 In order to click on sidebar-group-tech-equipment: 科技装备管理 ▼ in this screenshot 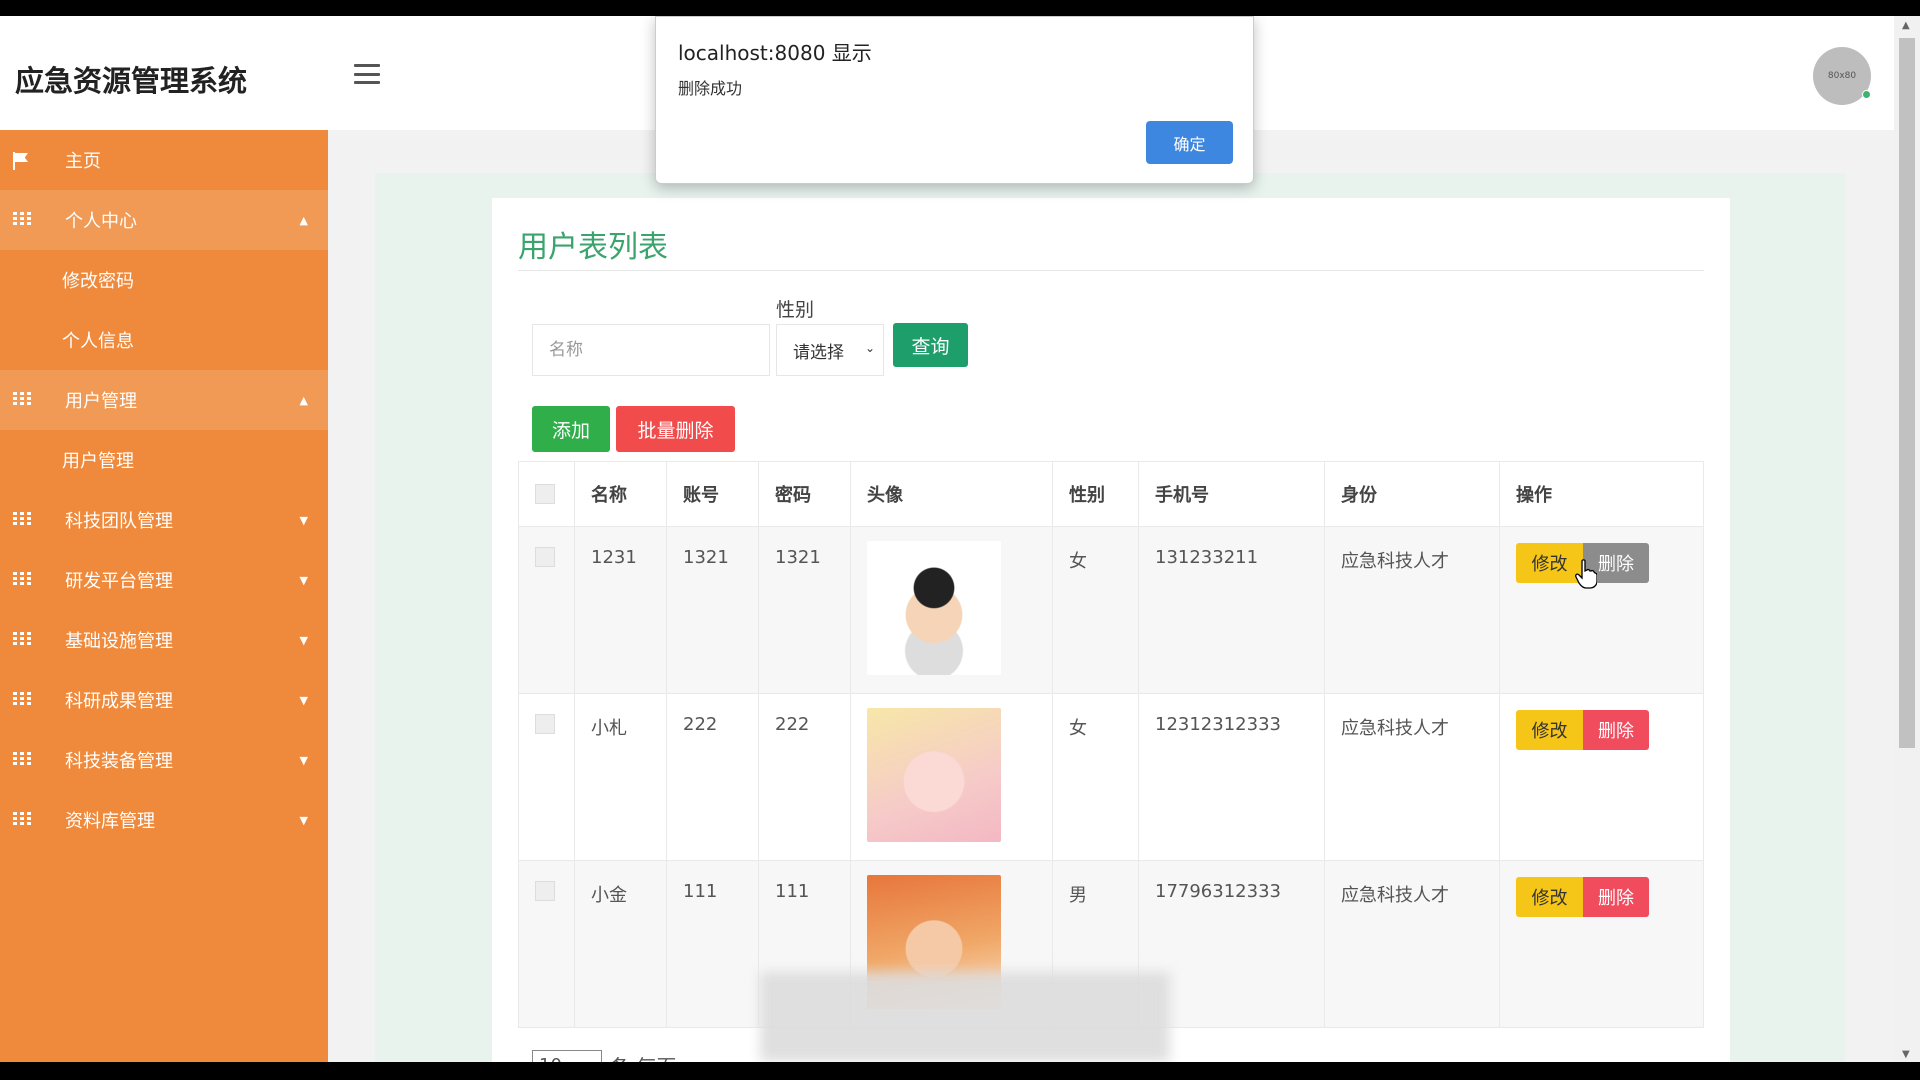, I will do `click(164, 760)`.